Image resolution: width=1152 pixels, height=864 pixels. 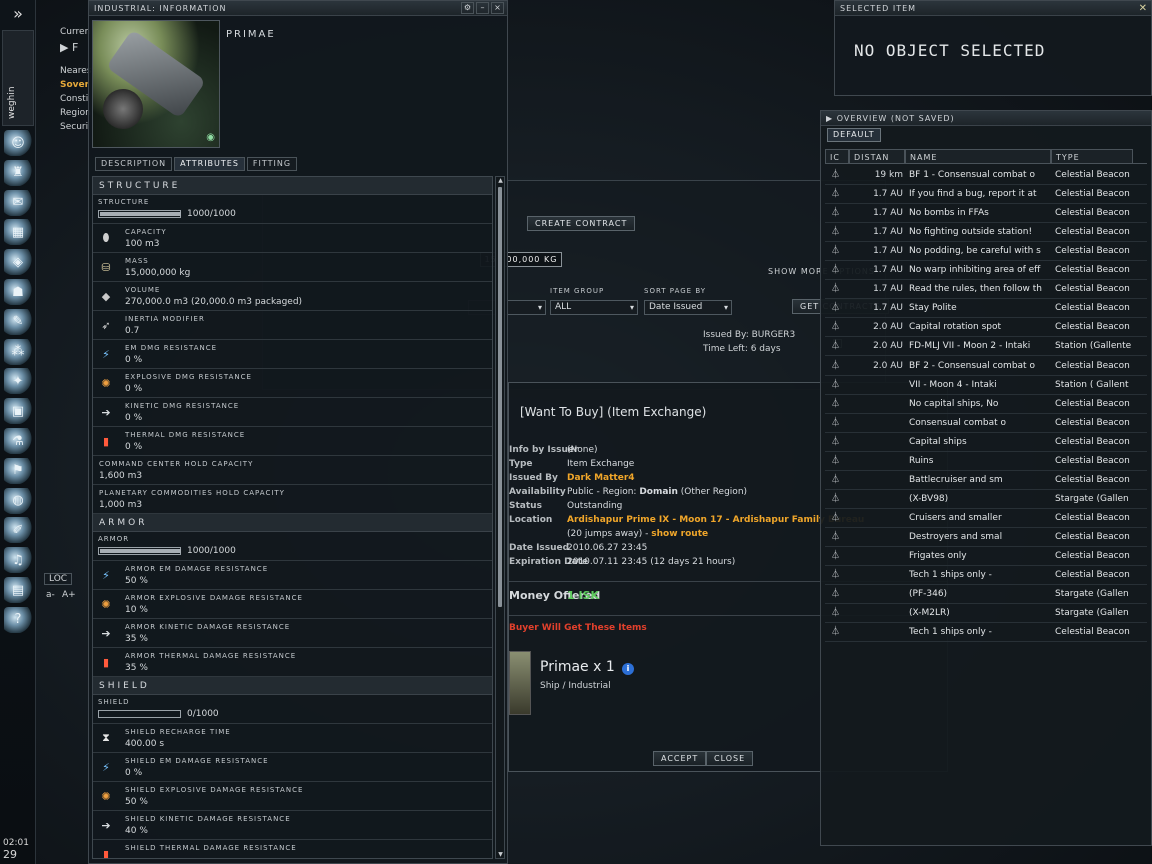 I want to click on people-icon: ♜, so click(x=18, y=172).